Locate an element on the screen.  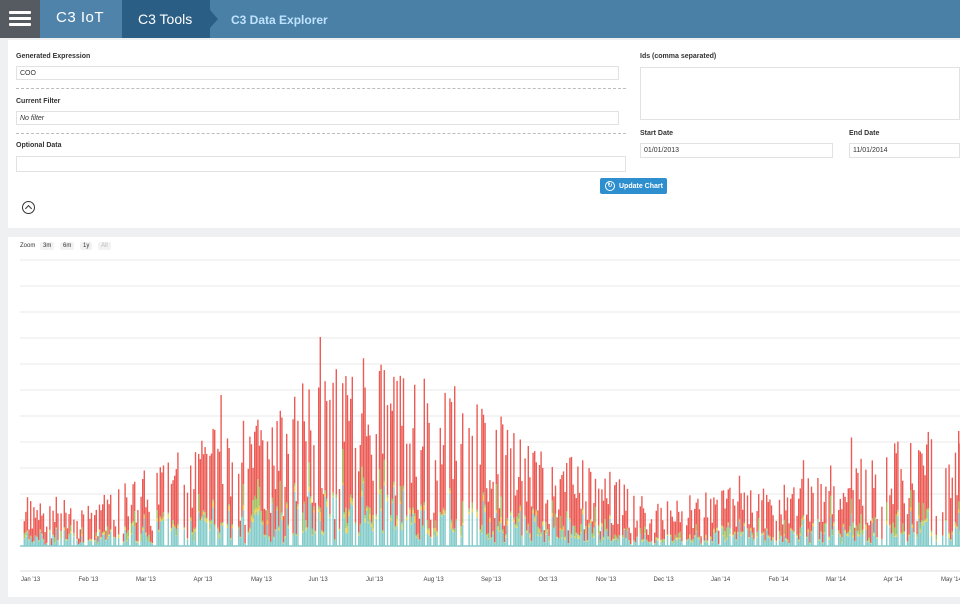
update-chart-button: ↻ Update Chart is located at coordinates (633, 186).